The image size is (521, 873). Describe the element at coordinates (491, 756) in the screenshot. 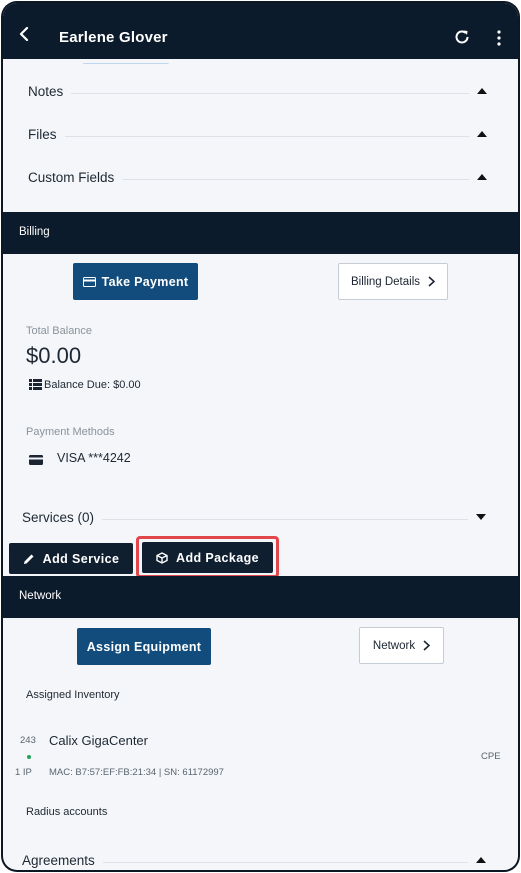

I see `device-type: CPE` at that location.